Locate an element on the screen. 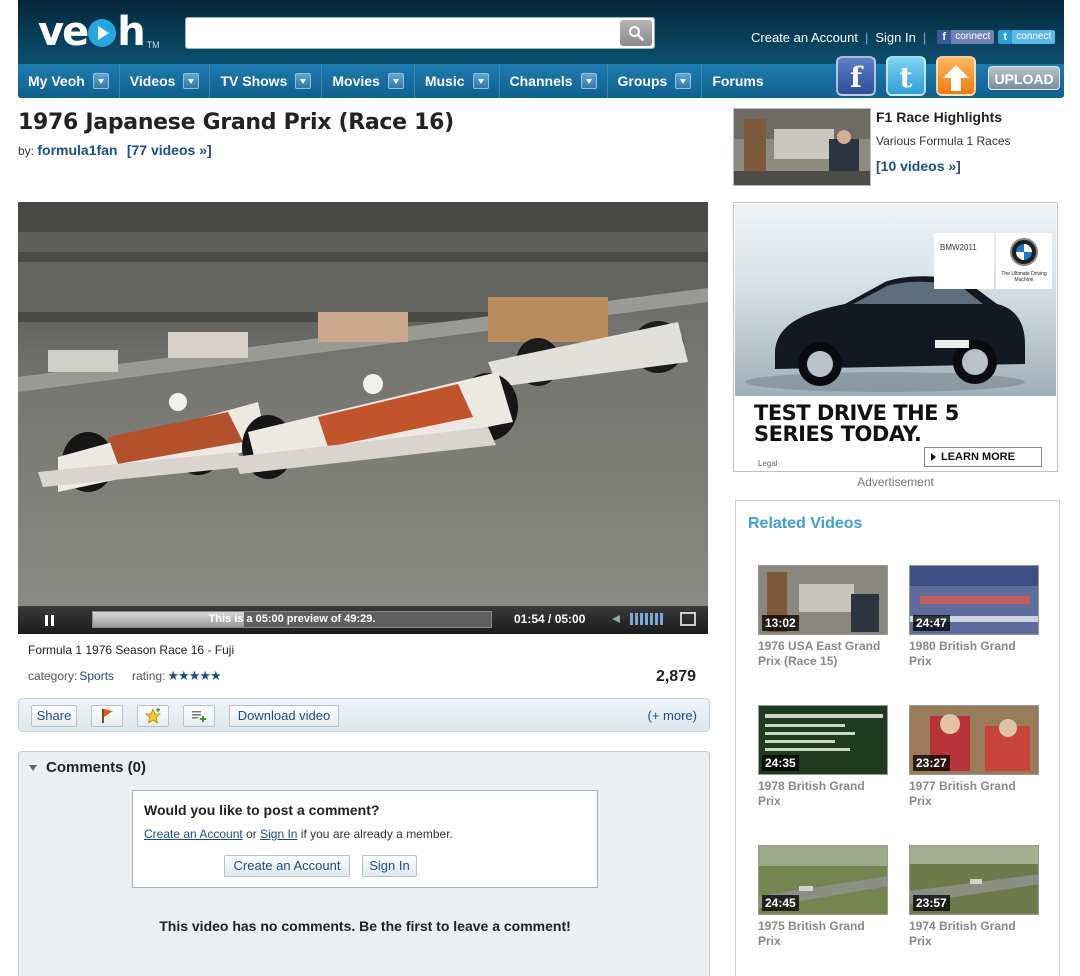  speaker-icon is located at coordinates (617, 619).